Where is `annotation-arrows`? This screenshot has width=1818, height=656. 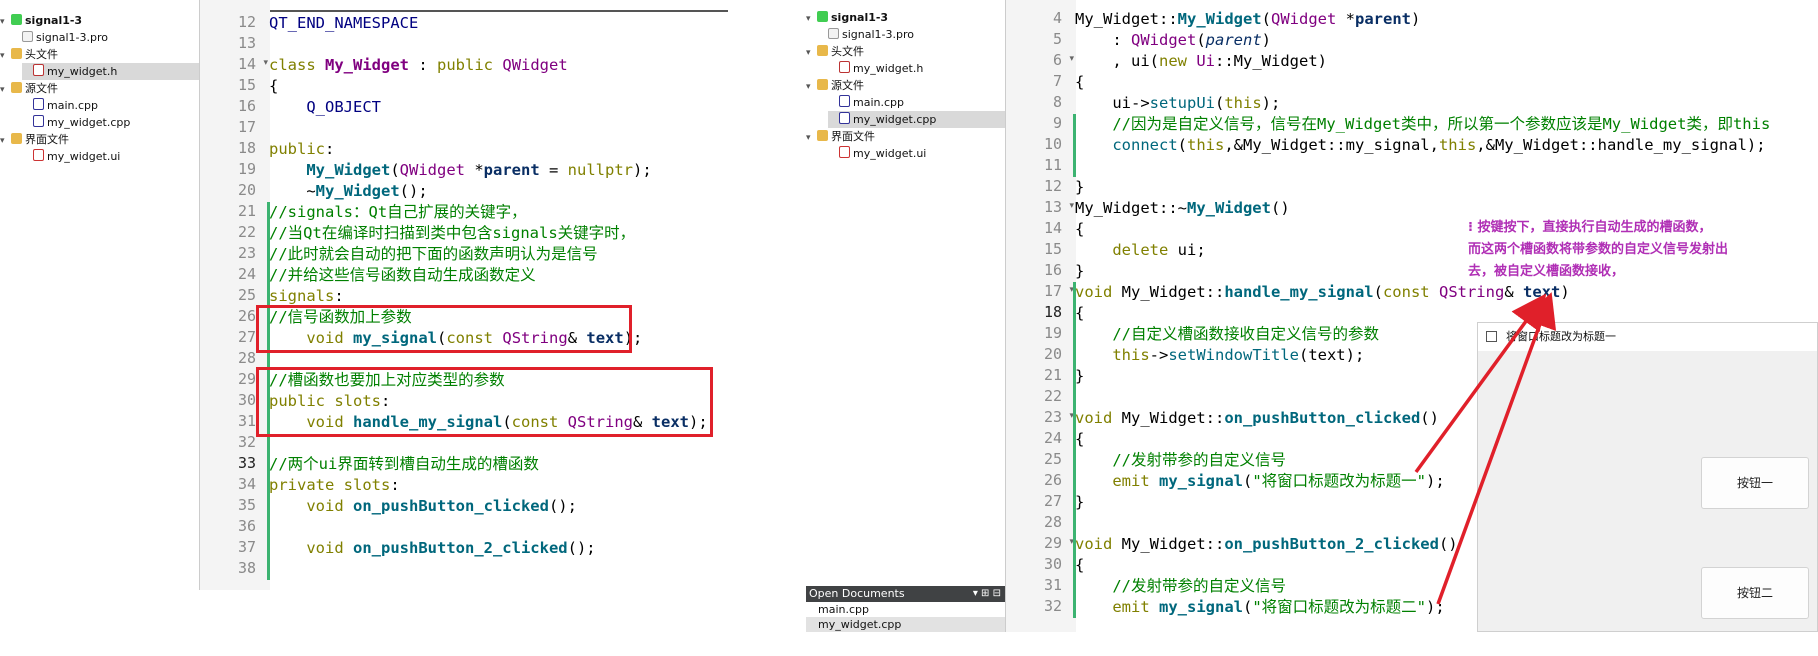 annotation-arrows is located at coordinates (1485, 448).